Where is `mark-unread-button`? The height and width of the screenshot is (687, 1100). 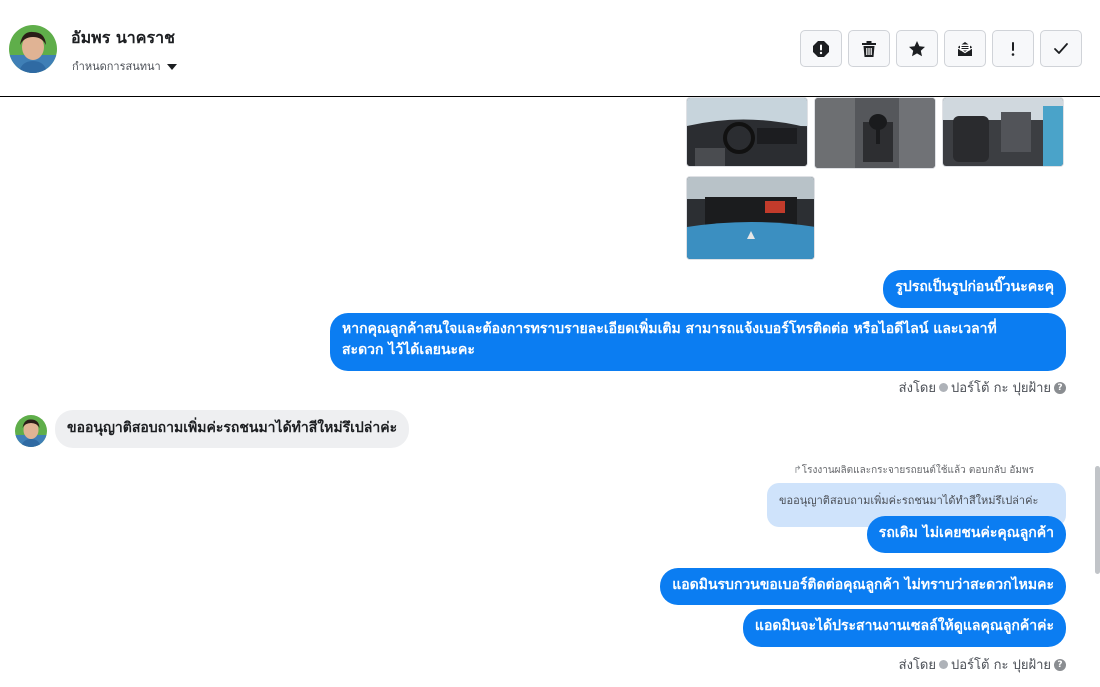 mark-unread-button is located at coordinates (965, 48).